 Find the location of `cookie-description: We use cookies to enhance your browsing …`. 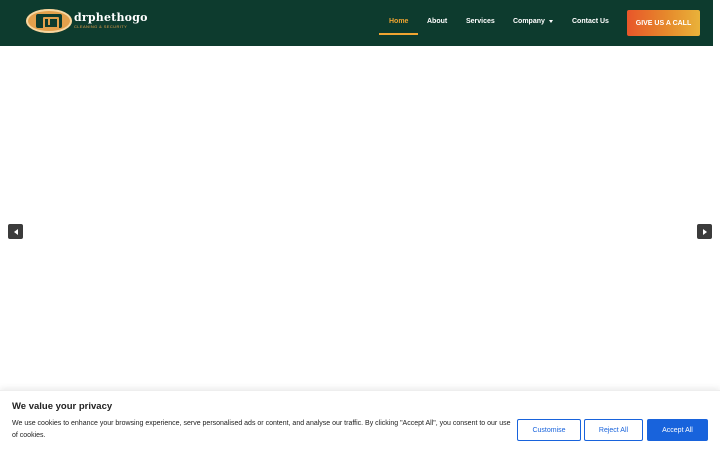

cookie-description: We use cookies to enhance your browsing … is located at coordinates (261, 429).